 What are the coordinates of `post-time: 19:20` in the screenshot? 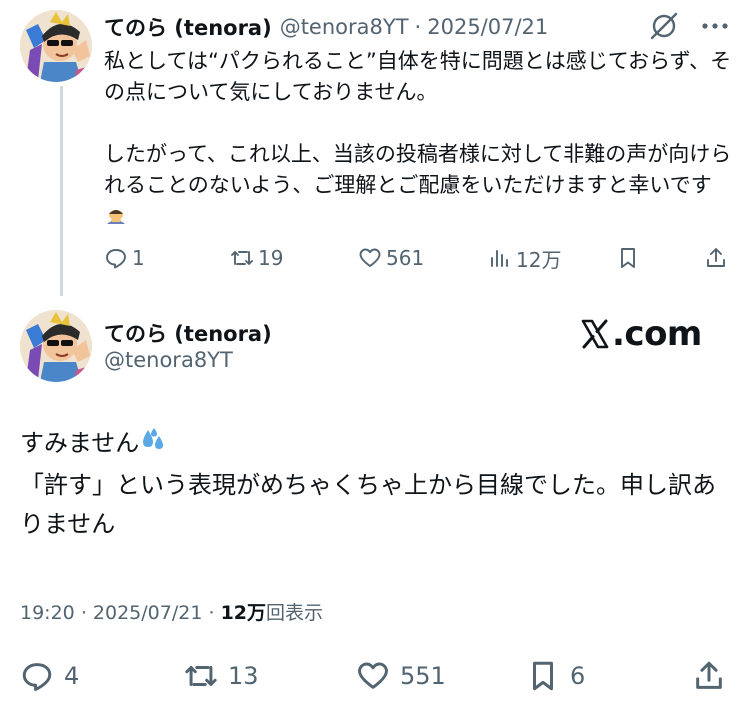 It's located at (47, 613).